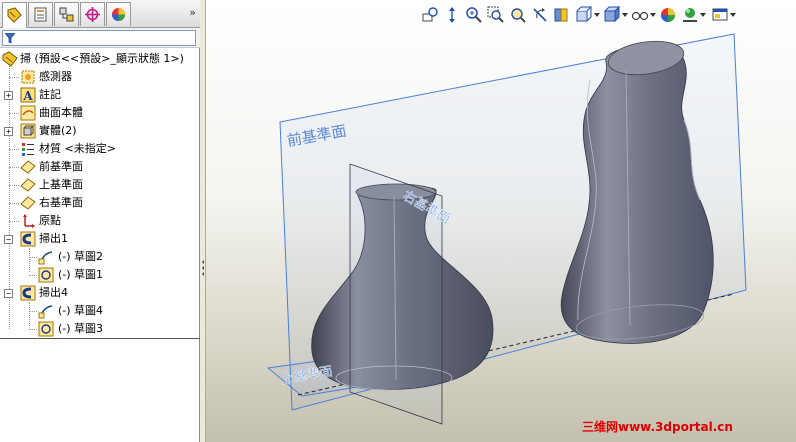 The width and height of the screenshot is (796, 442). I want to click on tree-item-label: 掃出4, so click(53, 292).